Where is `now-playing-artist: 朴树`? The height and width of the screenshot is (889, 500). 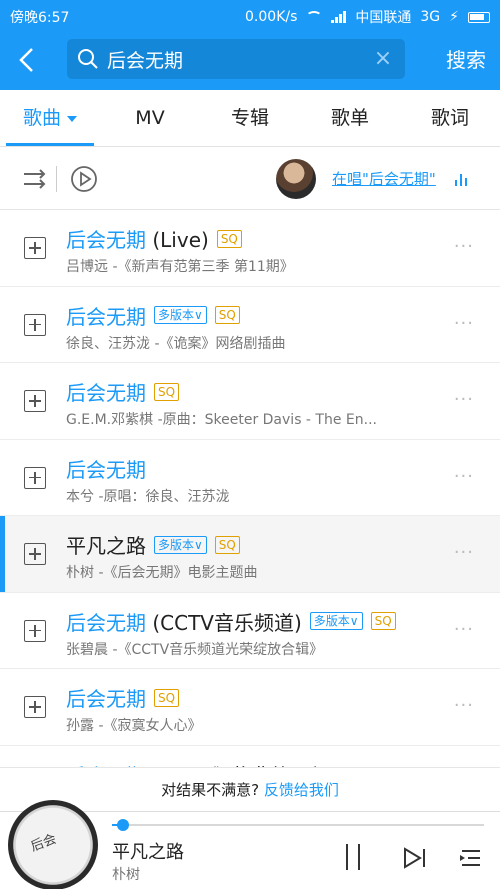
now-playing-artist: 朴树 is located at coordinates (126, 875).